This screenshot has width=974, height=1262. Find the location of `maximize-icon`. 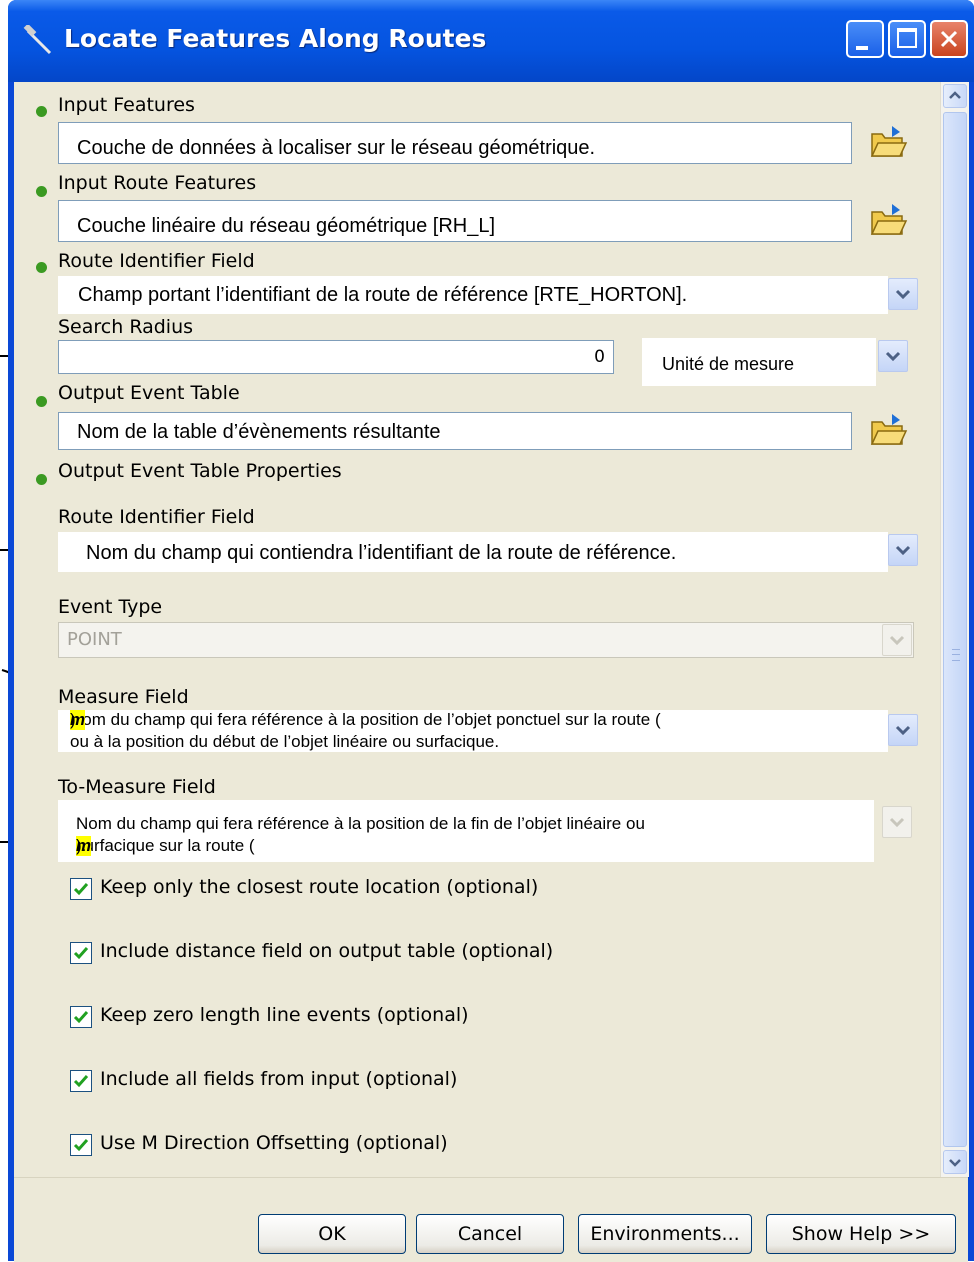

maximize-icon is located at coordinates (907, 38).